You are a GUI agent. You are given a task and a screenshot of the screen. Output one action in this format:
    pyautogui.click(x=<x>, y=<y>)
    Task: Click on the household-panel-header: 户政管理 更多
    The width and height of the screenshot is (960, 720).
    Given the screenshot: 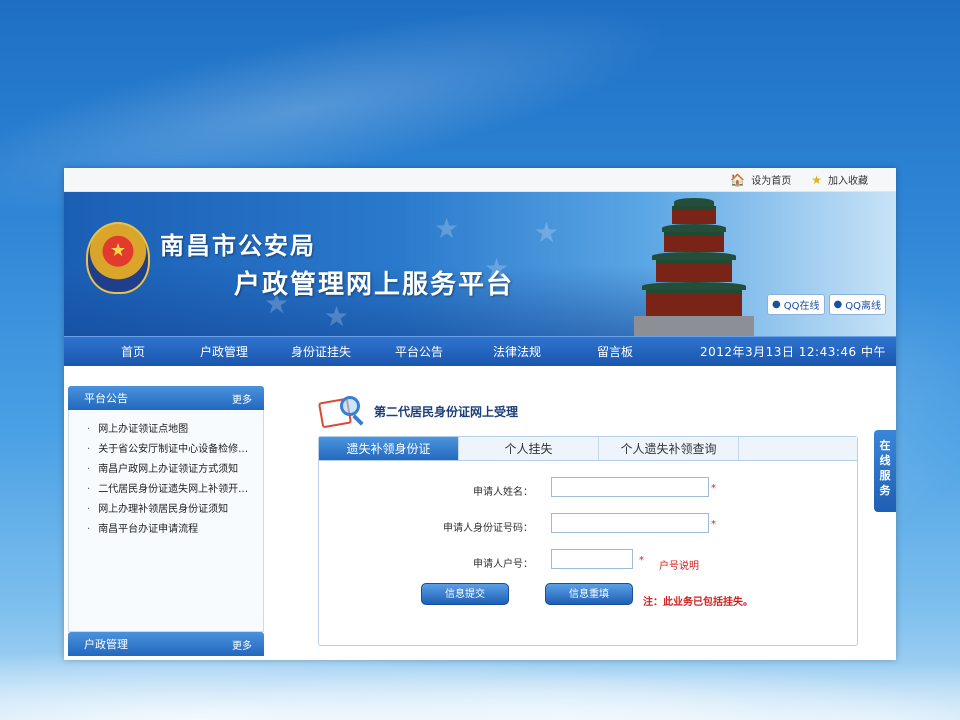 What is the action you would take?
    pyautogui.click(x=166, y=644)
    